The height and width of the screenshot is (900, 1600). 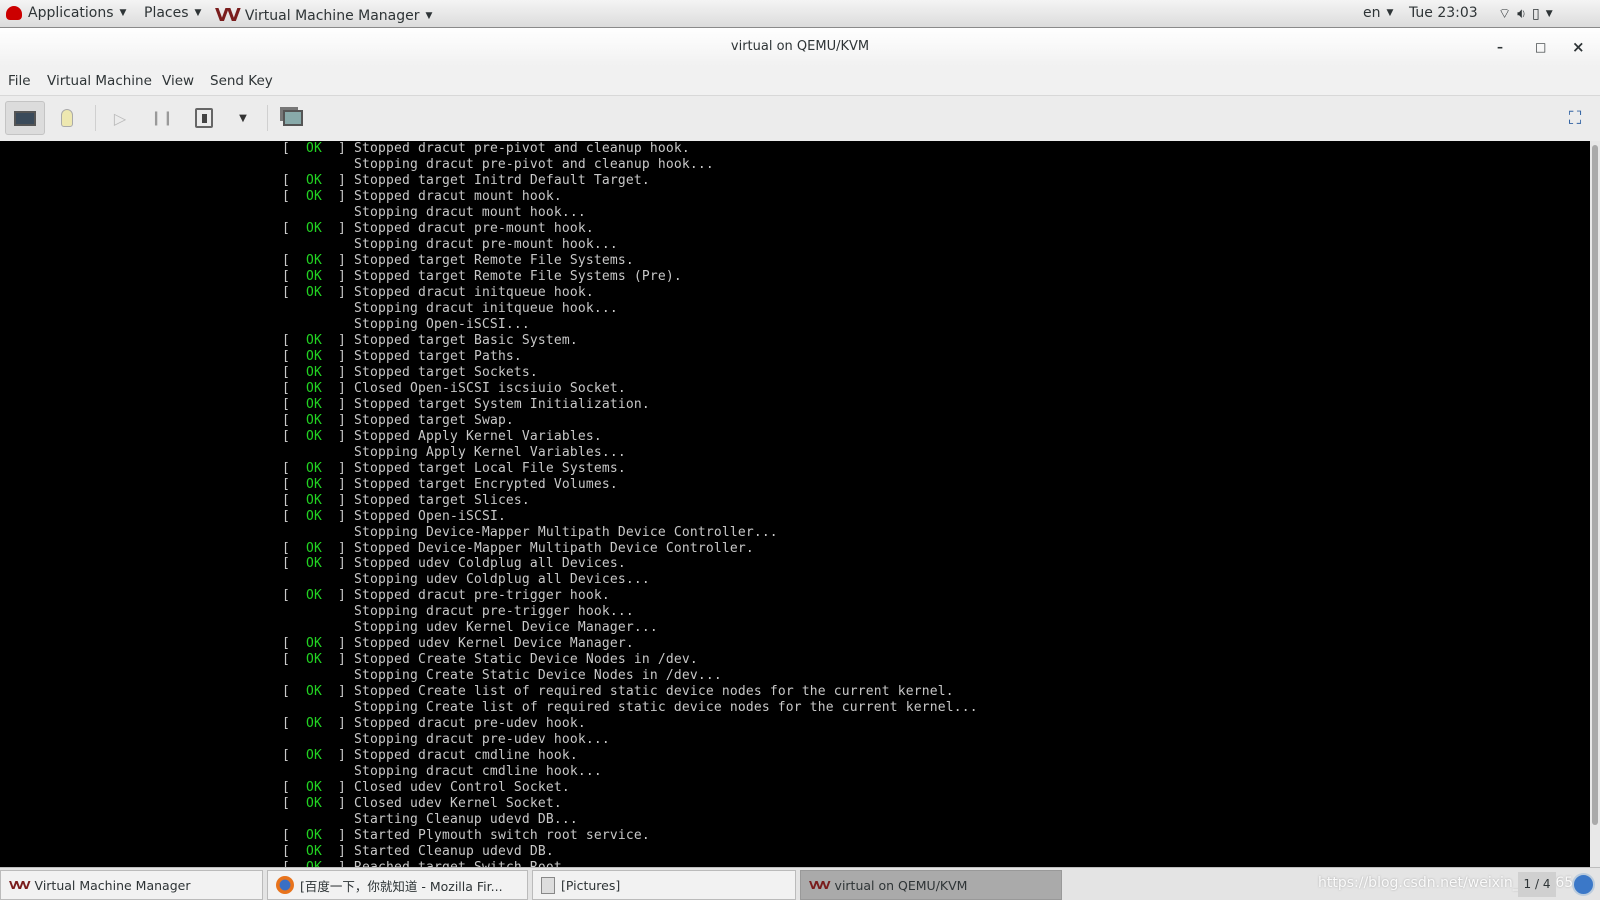 I want to click on task-pictures: [Pictures], so click(x=664, y=885).